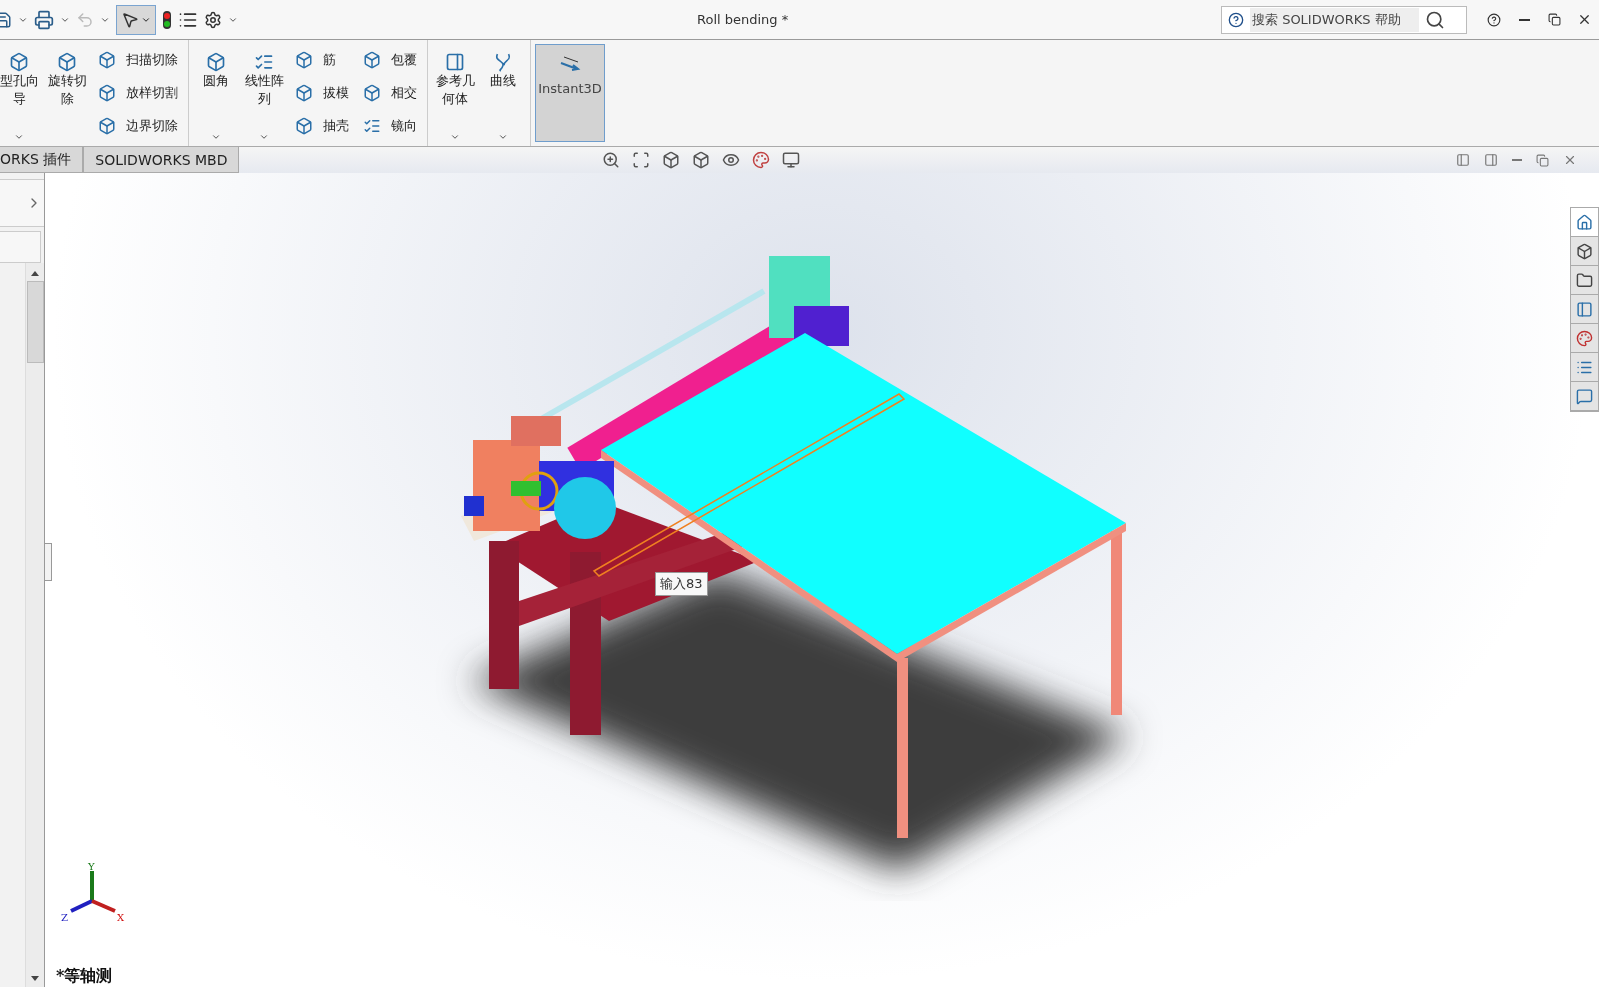  I want to click on window-title: Roll bending *, so click(743, 19).